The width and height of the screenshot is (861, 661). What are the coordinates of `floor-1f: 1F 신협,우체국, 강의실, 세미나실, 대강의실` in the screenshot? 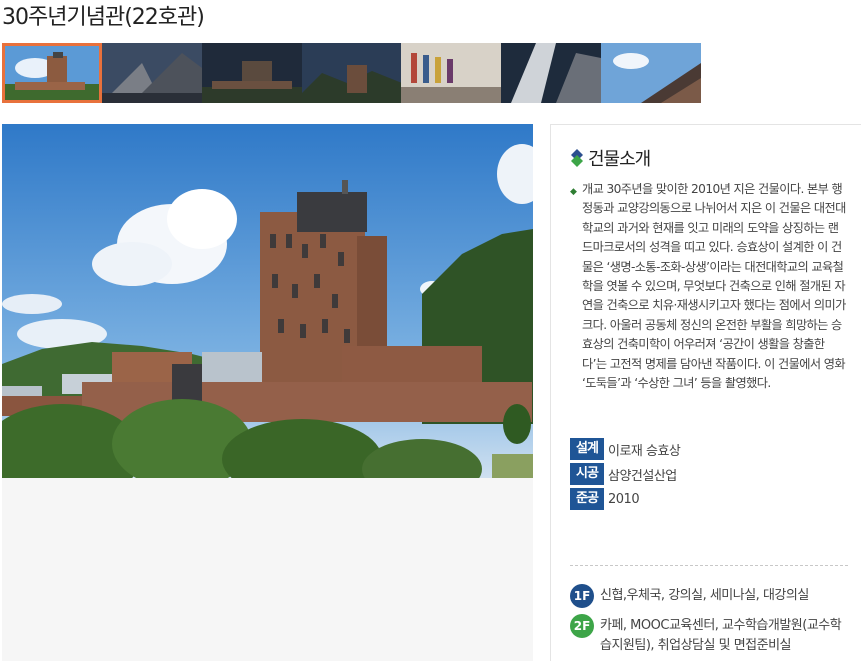 It's located at (710, 596).